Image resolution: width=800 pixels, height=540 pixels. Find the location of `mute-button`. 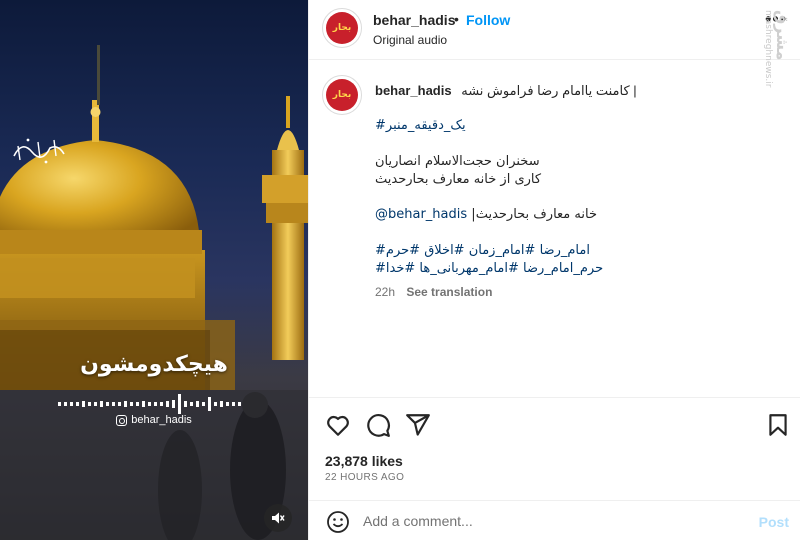

mute-button is located at coordinates (278, 518).